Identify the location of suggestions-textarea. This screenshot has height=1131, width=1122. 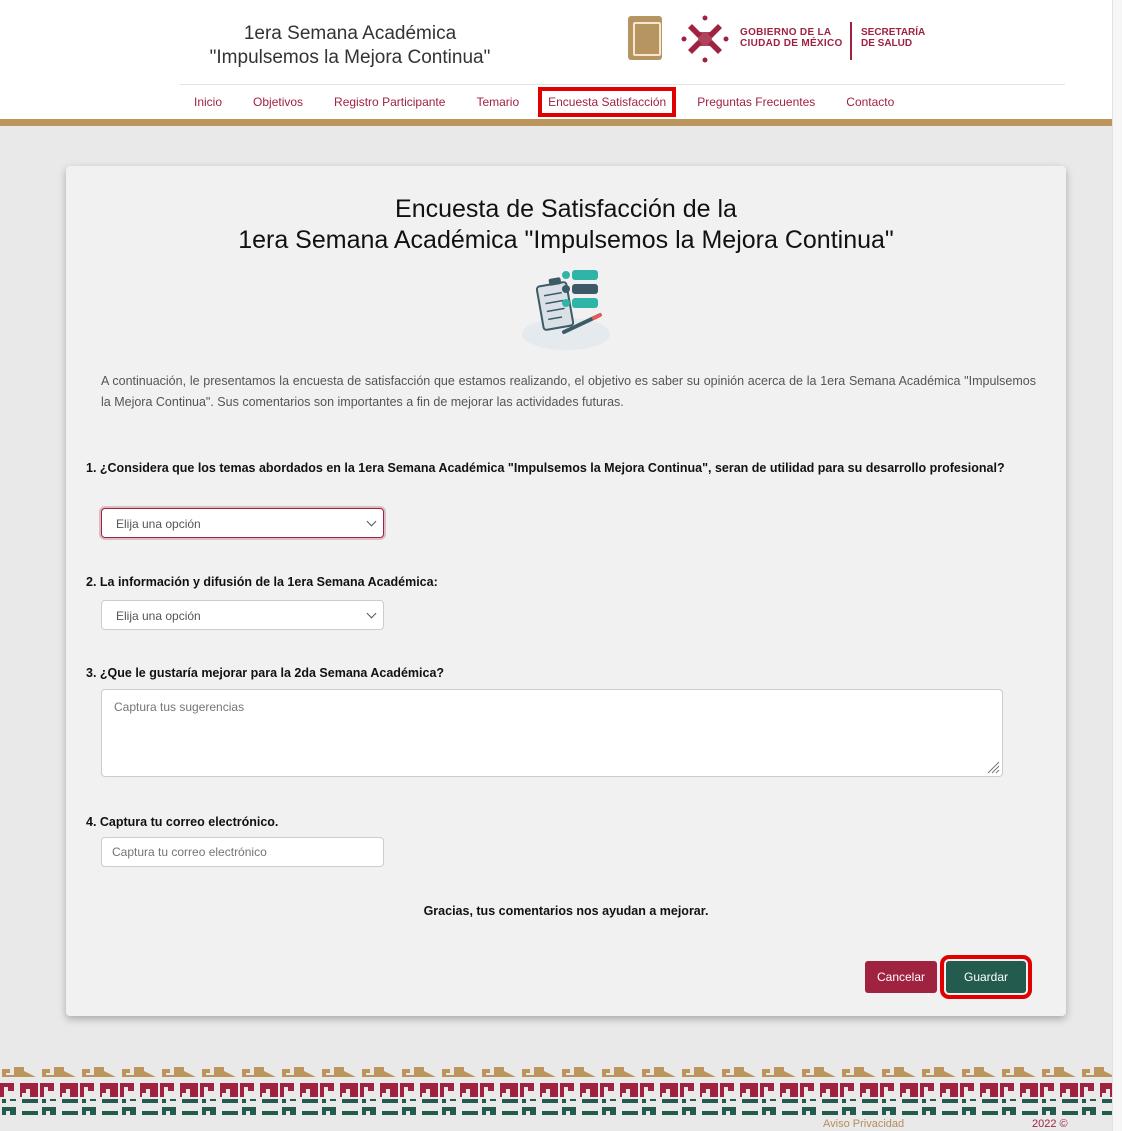
(552, 733).